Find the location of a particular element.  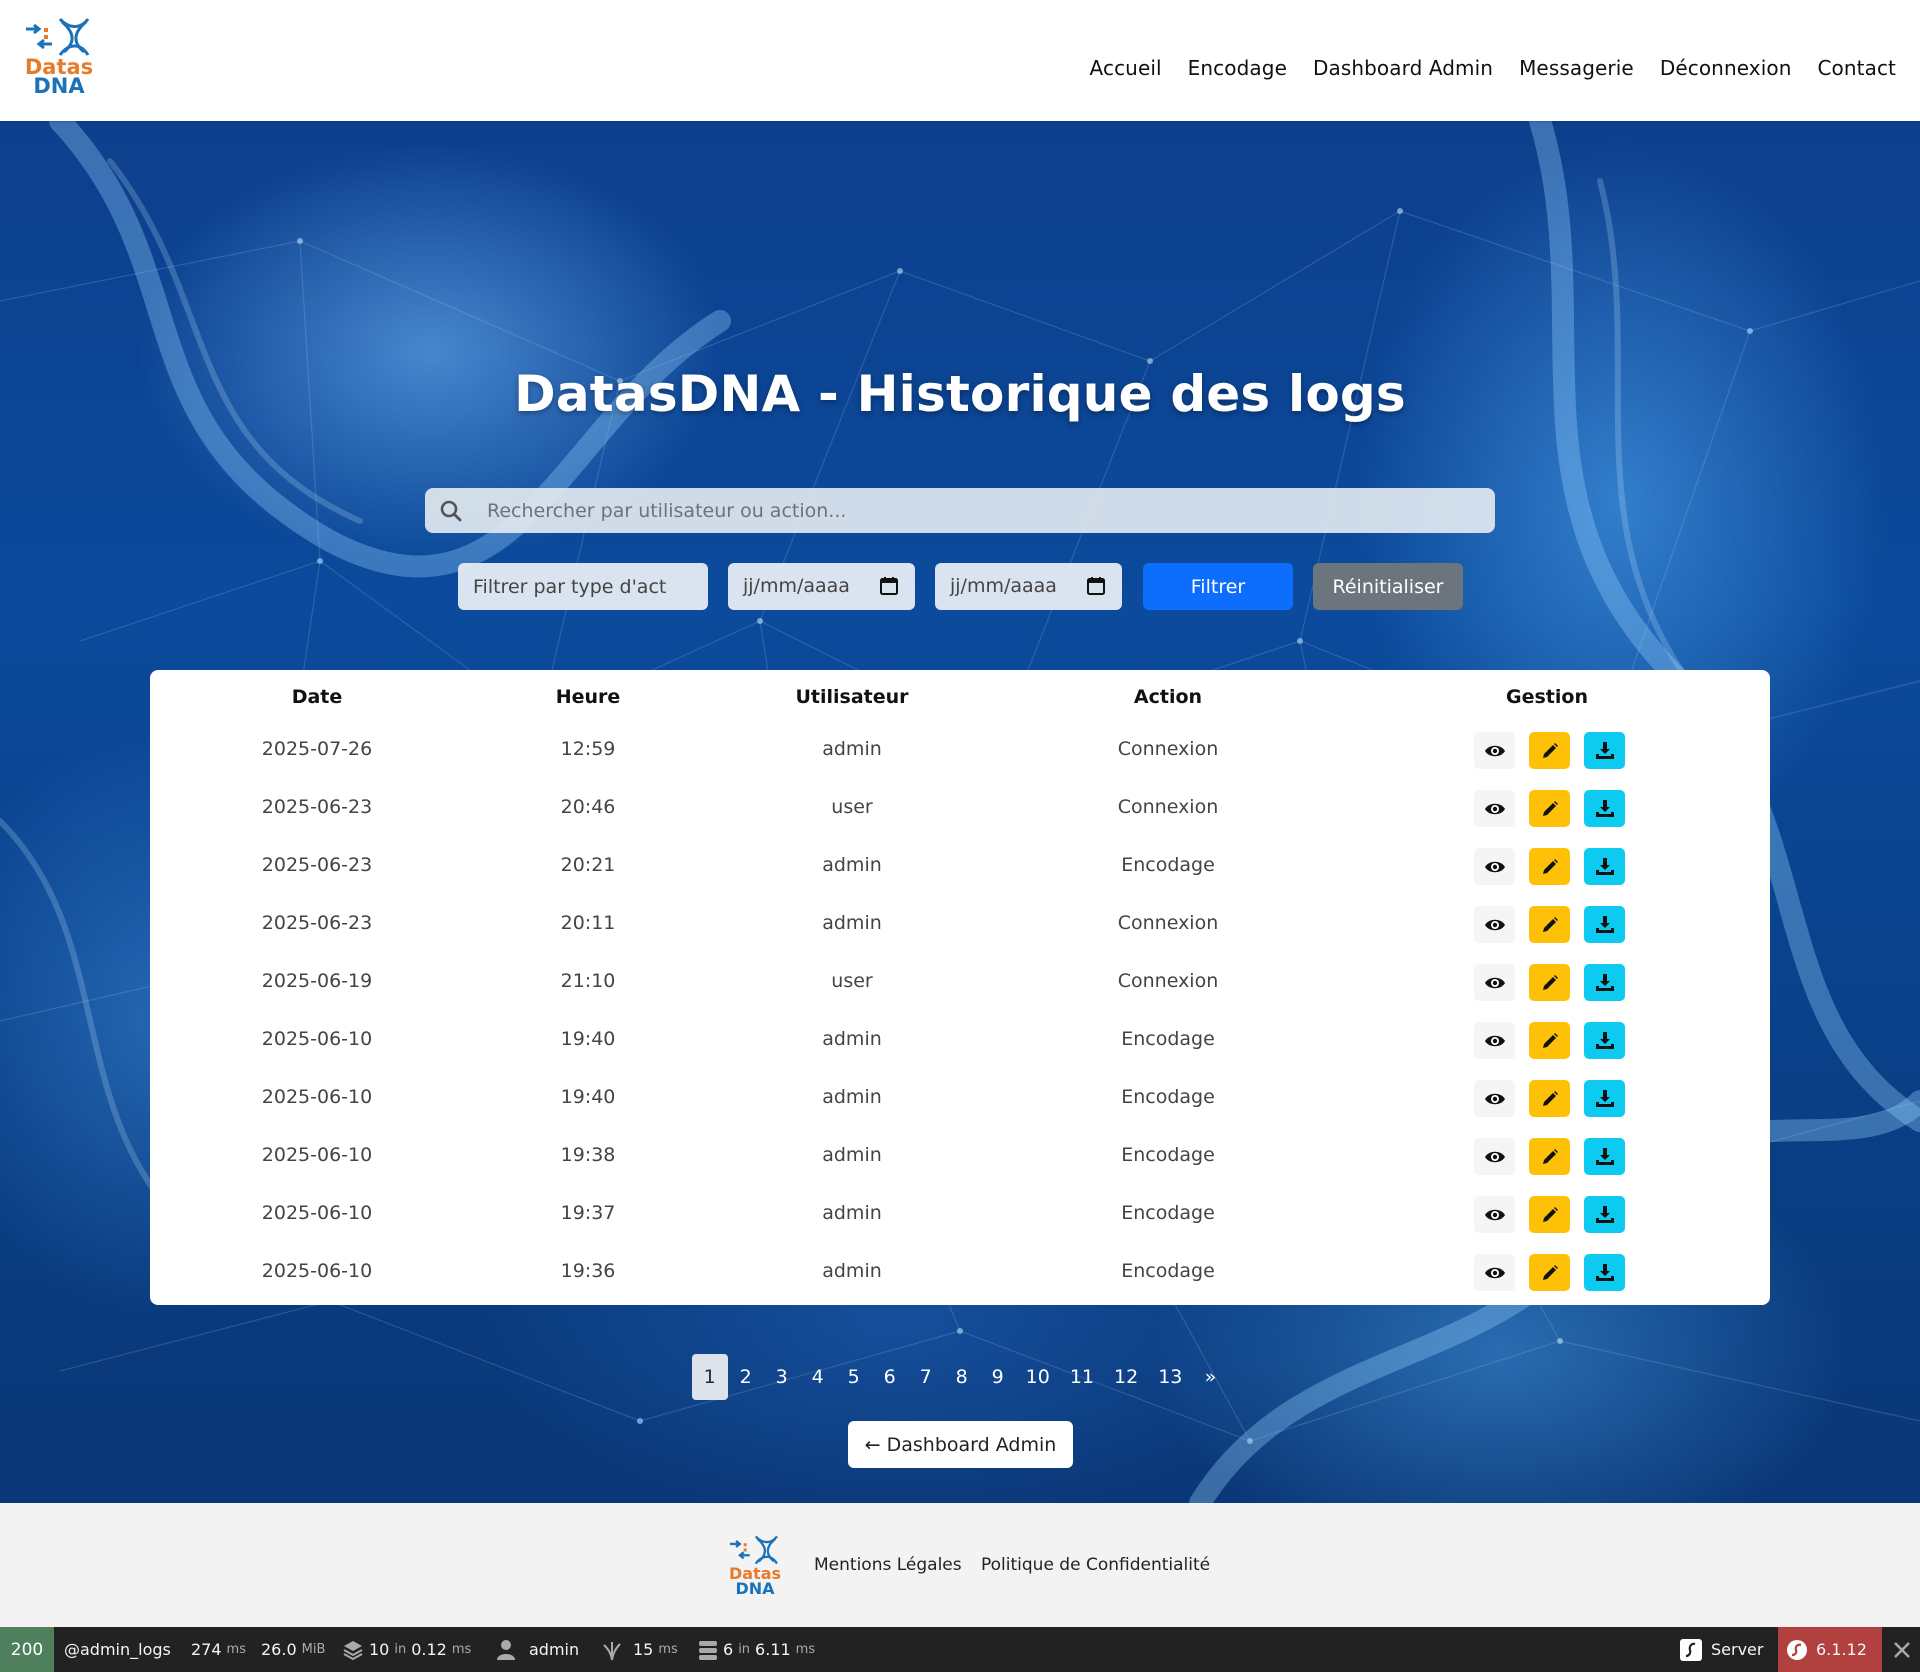

filter-button: Filtrer is located at coordinates (1218, 586).